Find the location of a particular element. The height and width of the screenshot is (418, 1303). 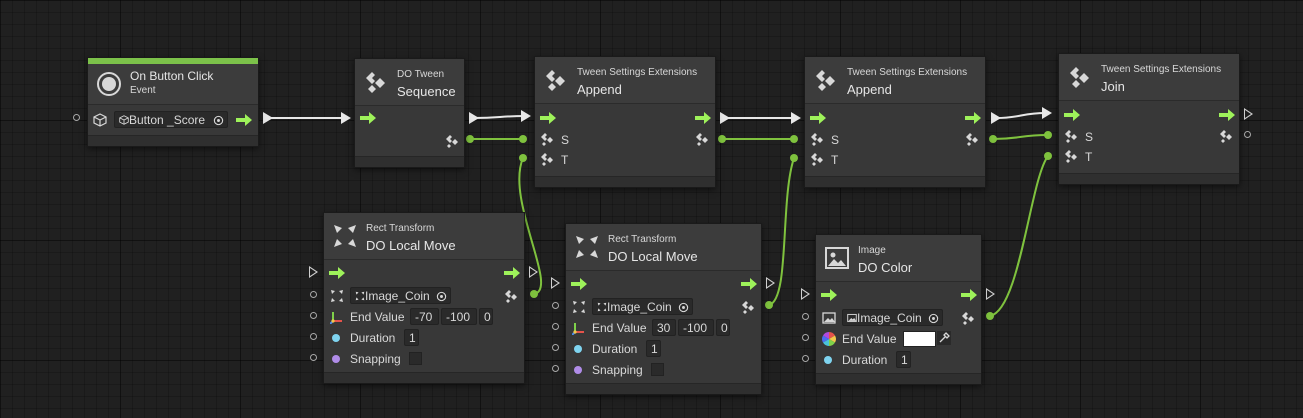

button-target-field: Button _Score is located at coordinates (171, 119).